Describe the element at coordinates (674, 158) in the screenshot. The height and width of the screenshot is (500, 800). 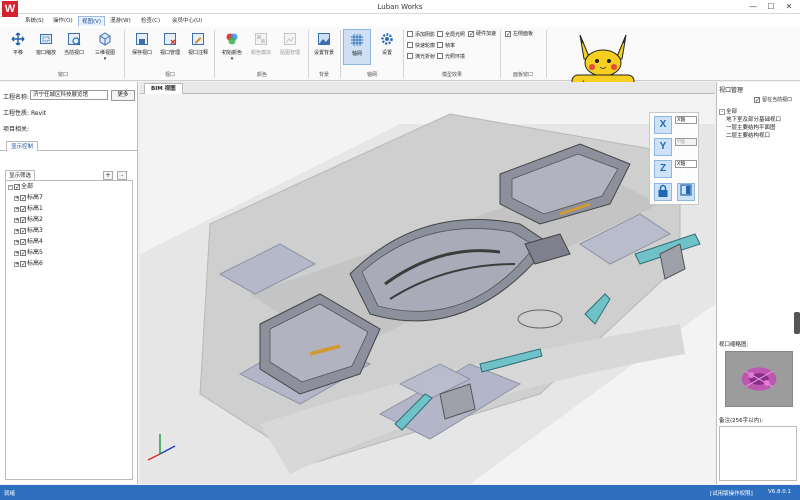
I see `axis-control-panel: X X轴 Y Y轴 Z X轴` at that location.